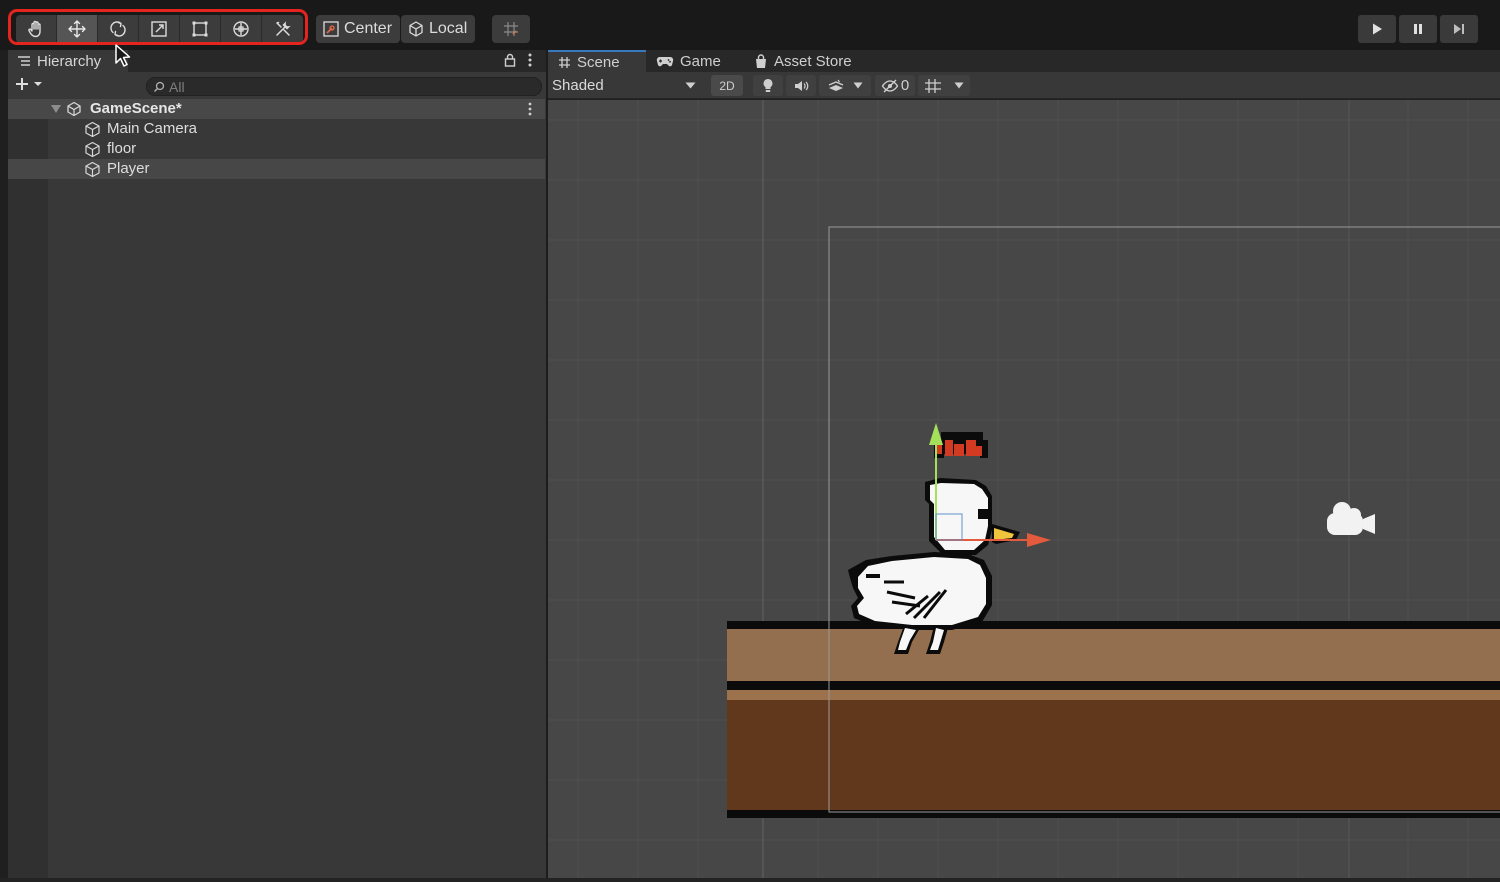 Image resolution: width=1500 pixels, height=882 pixels. I want to click on floor-object, so click(1113, 719).